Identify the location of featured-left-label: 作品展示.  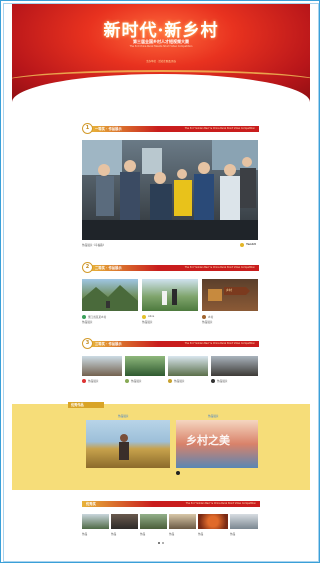
(123, 416).